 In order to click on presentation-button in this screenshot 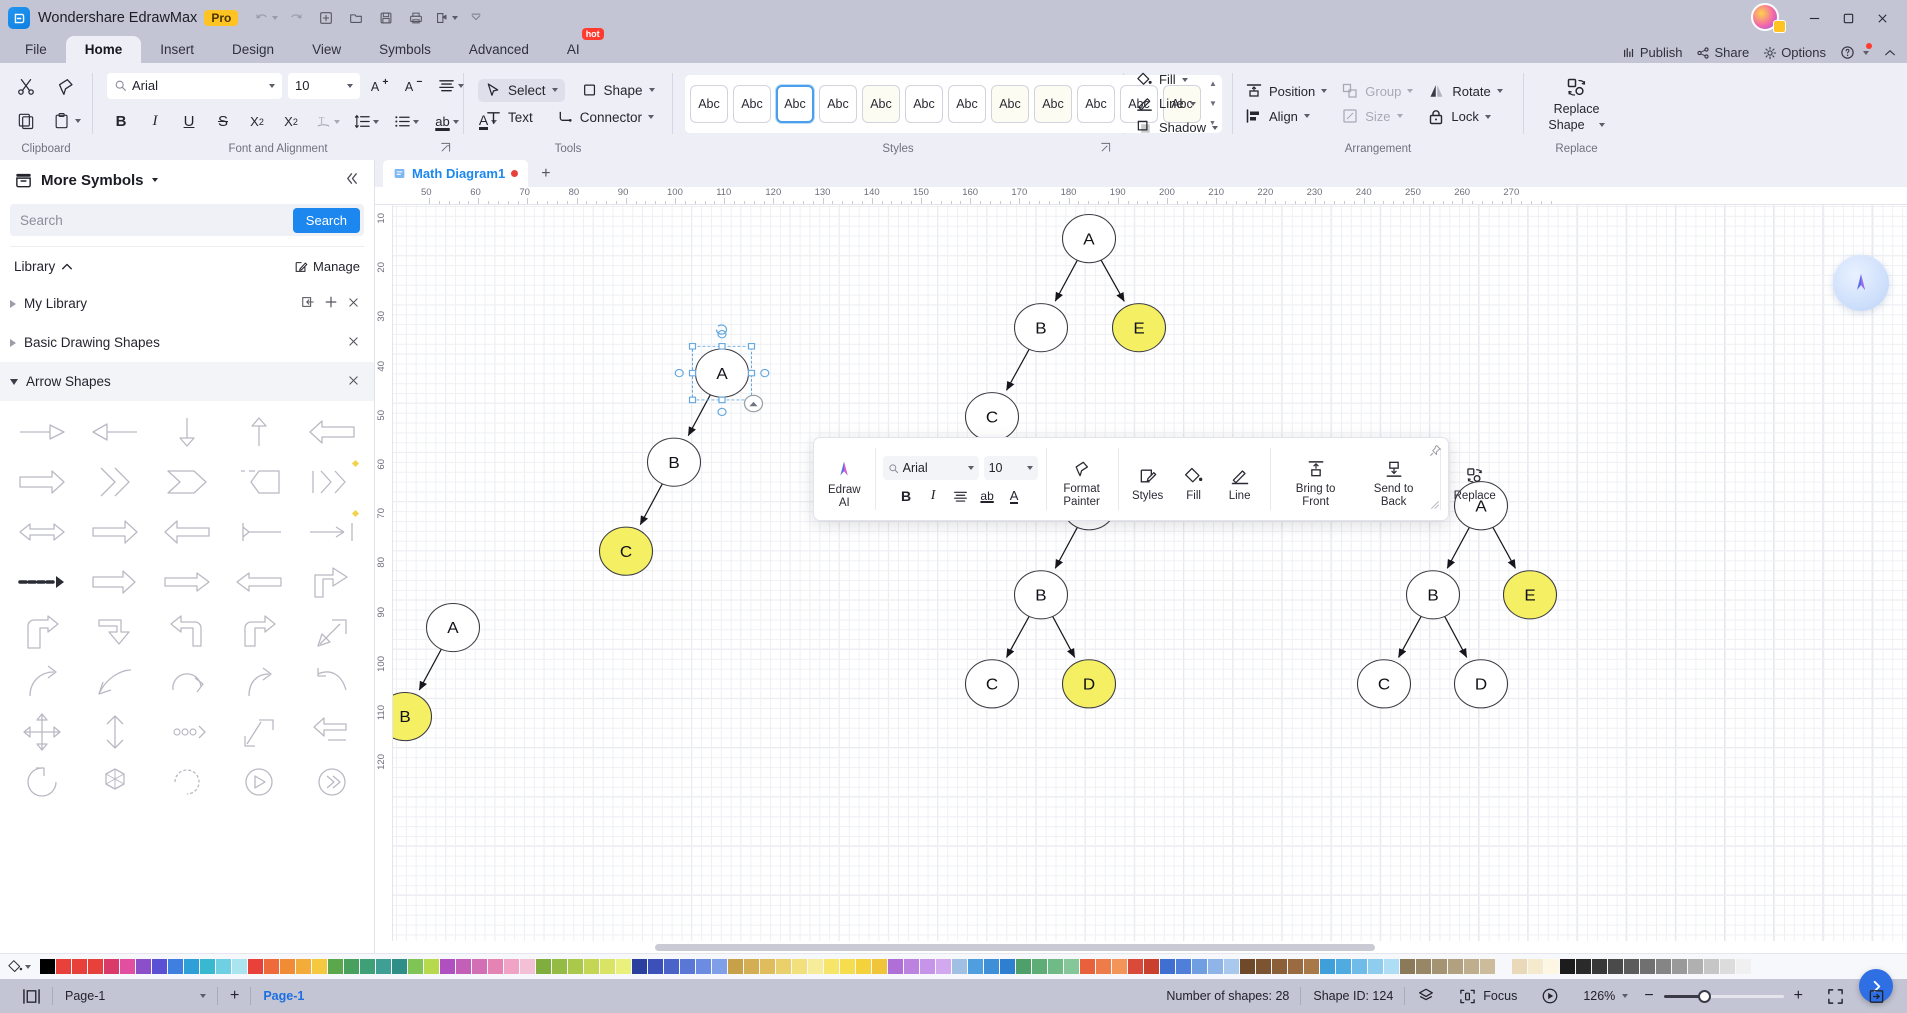, I will do `click(1550, 996)`.